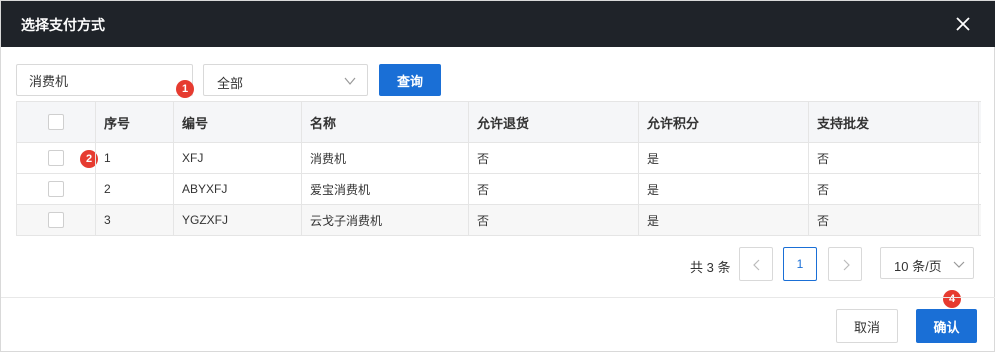  Describe the element at coordinates (135, 189) in the screenshot. I see `cell-index: 2` at that location.